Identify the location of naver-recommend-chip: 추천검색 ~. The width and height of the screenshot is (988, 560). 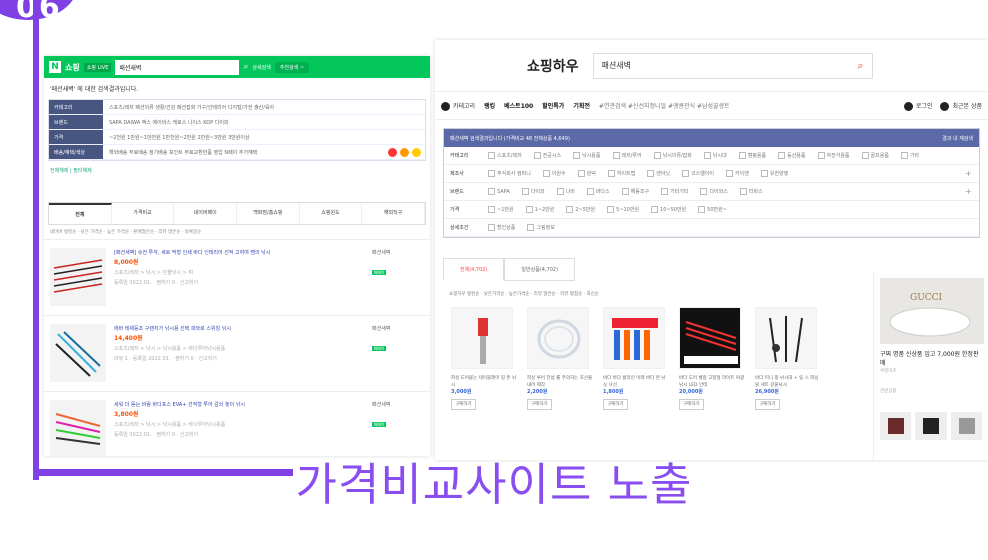
(292, 67).